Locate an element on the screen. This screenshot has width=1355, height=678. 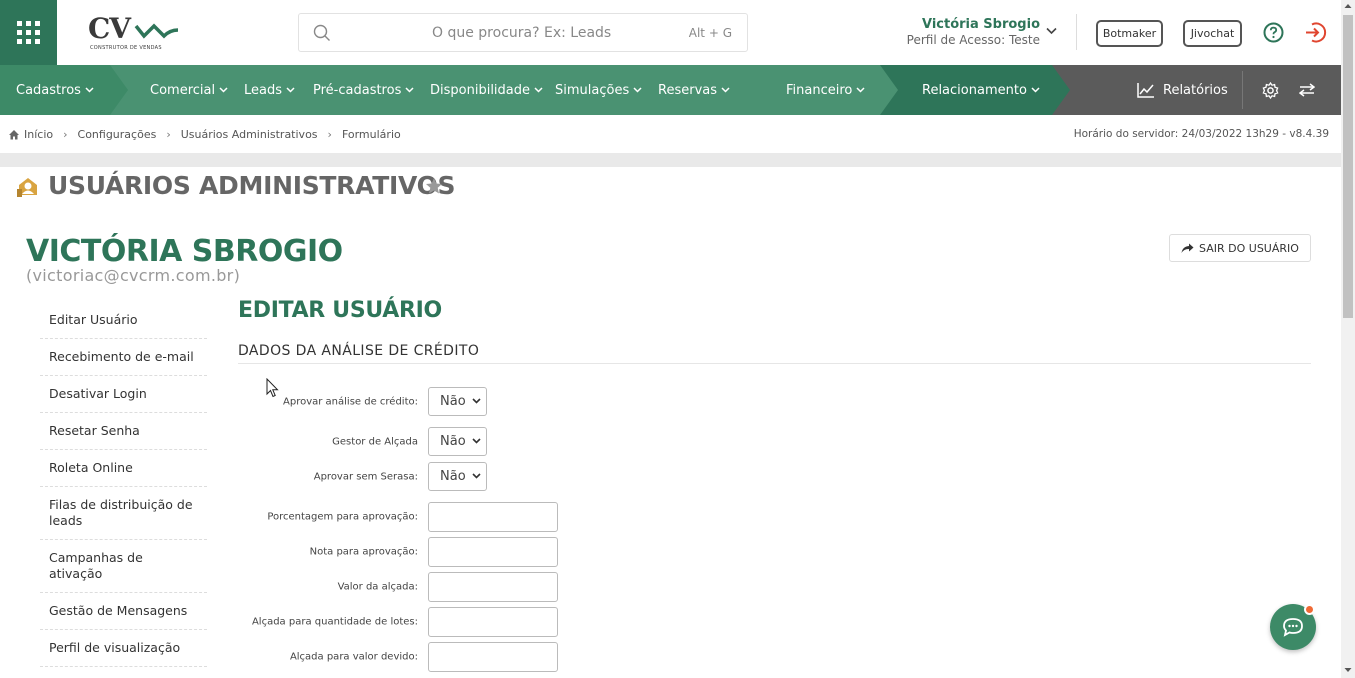
nav-relacionamento: Relacionamento is located at coordinates (981, 90).